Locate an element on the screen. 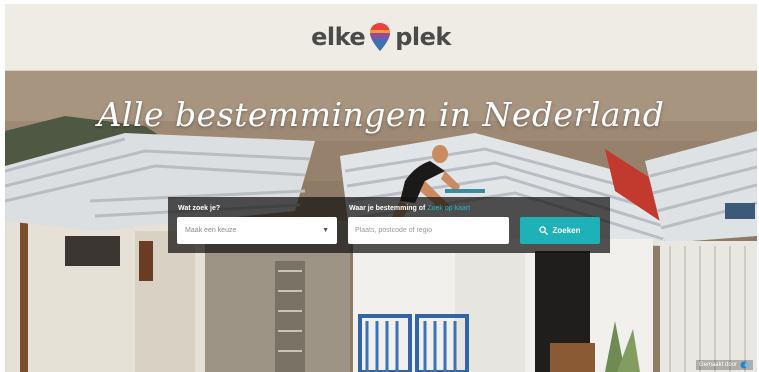 The width and height of the screenshot is (759, 372). map-pin-icon is located at coordinates (380, 37).